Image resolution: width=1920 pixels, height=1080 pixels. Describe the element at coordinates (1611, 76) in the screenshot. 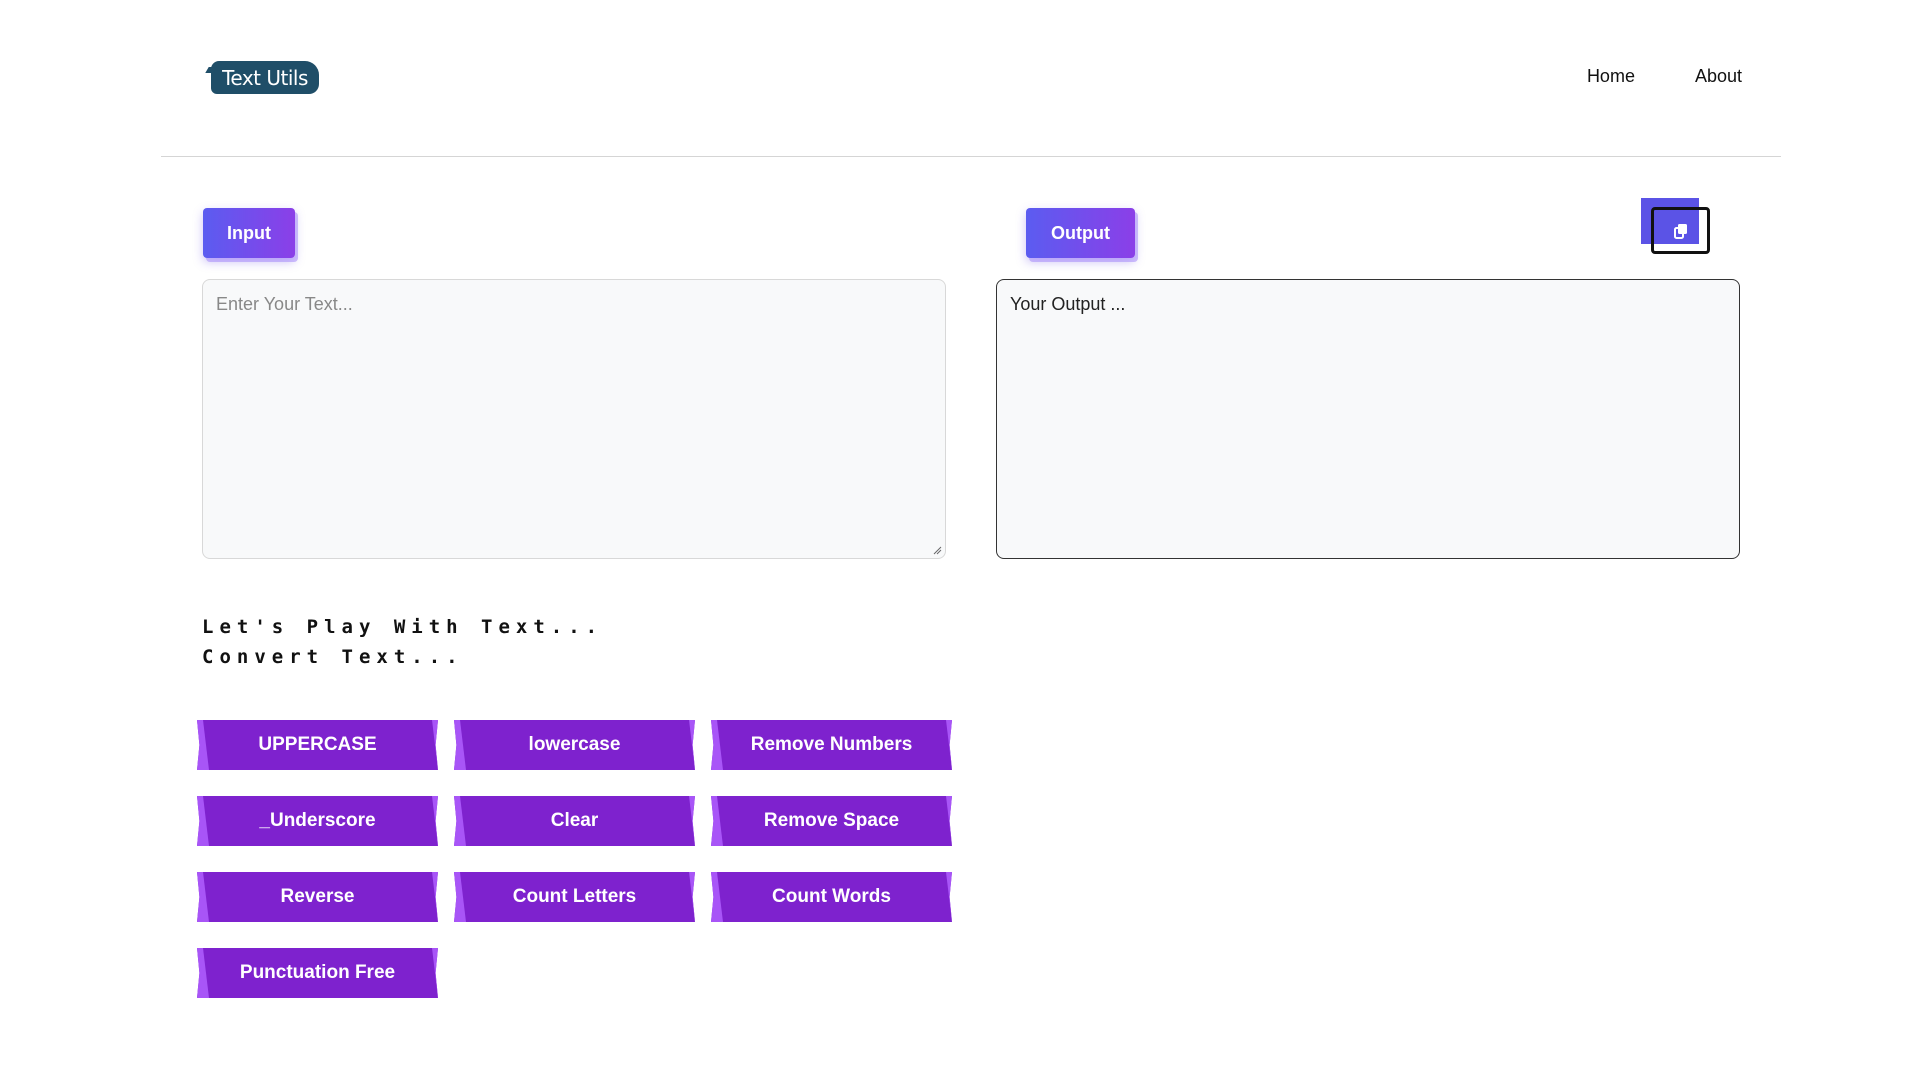

I see `nav-home-link: Home` at that location.